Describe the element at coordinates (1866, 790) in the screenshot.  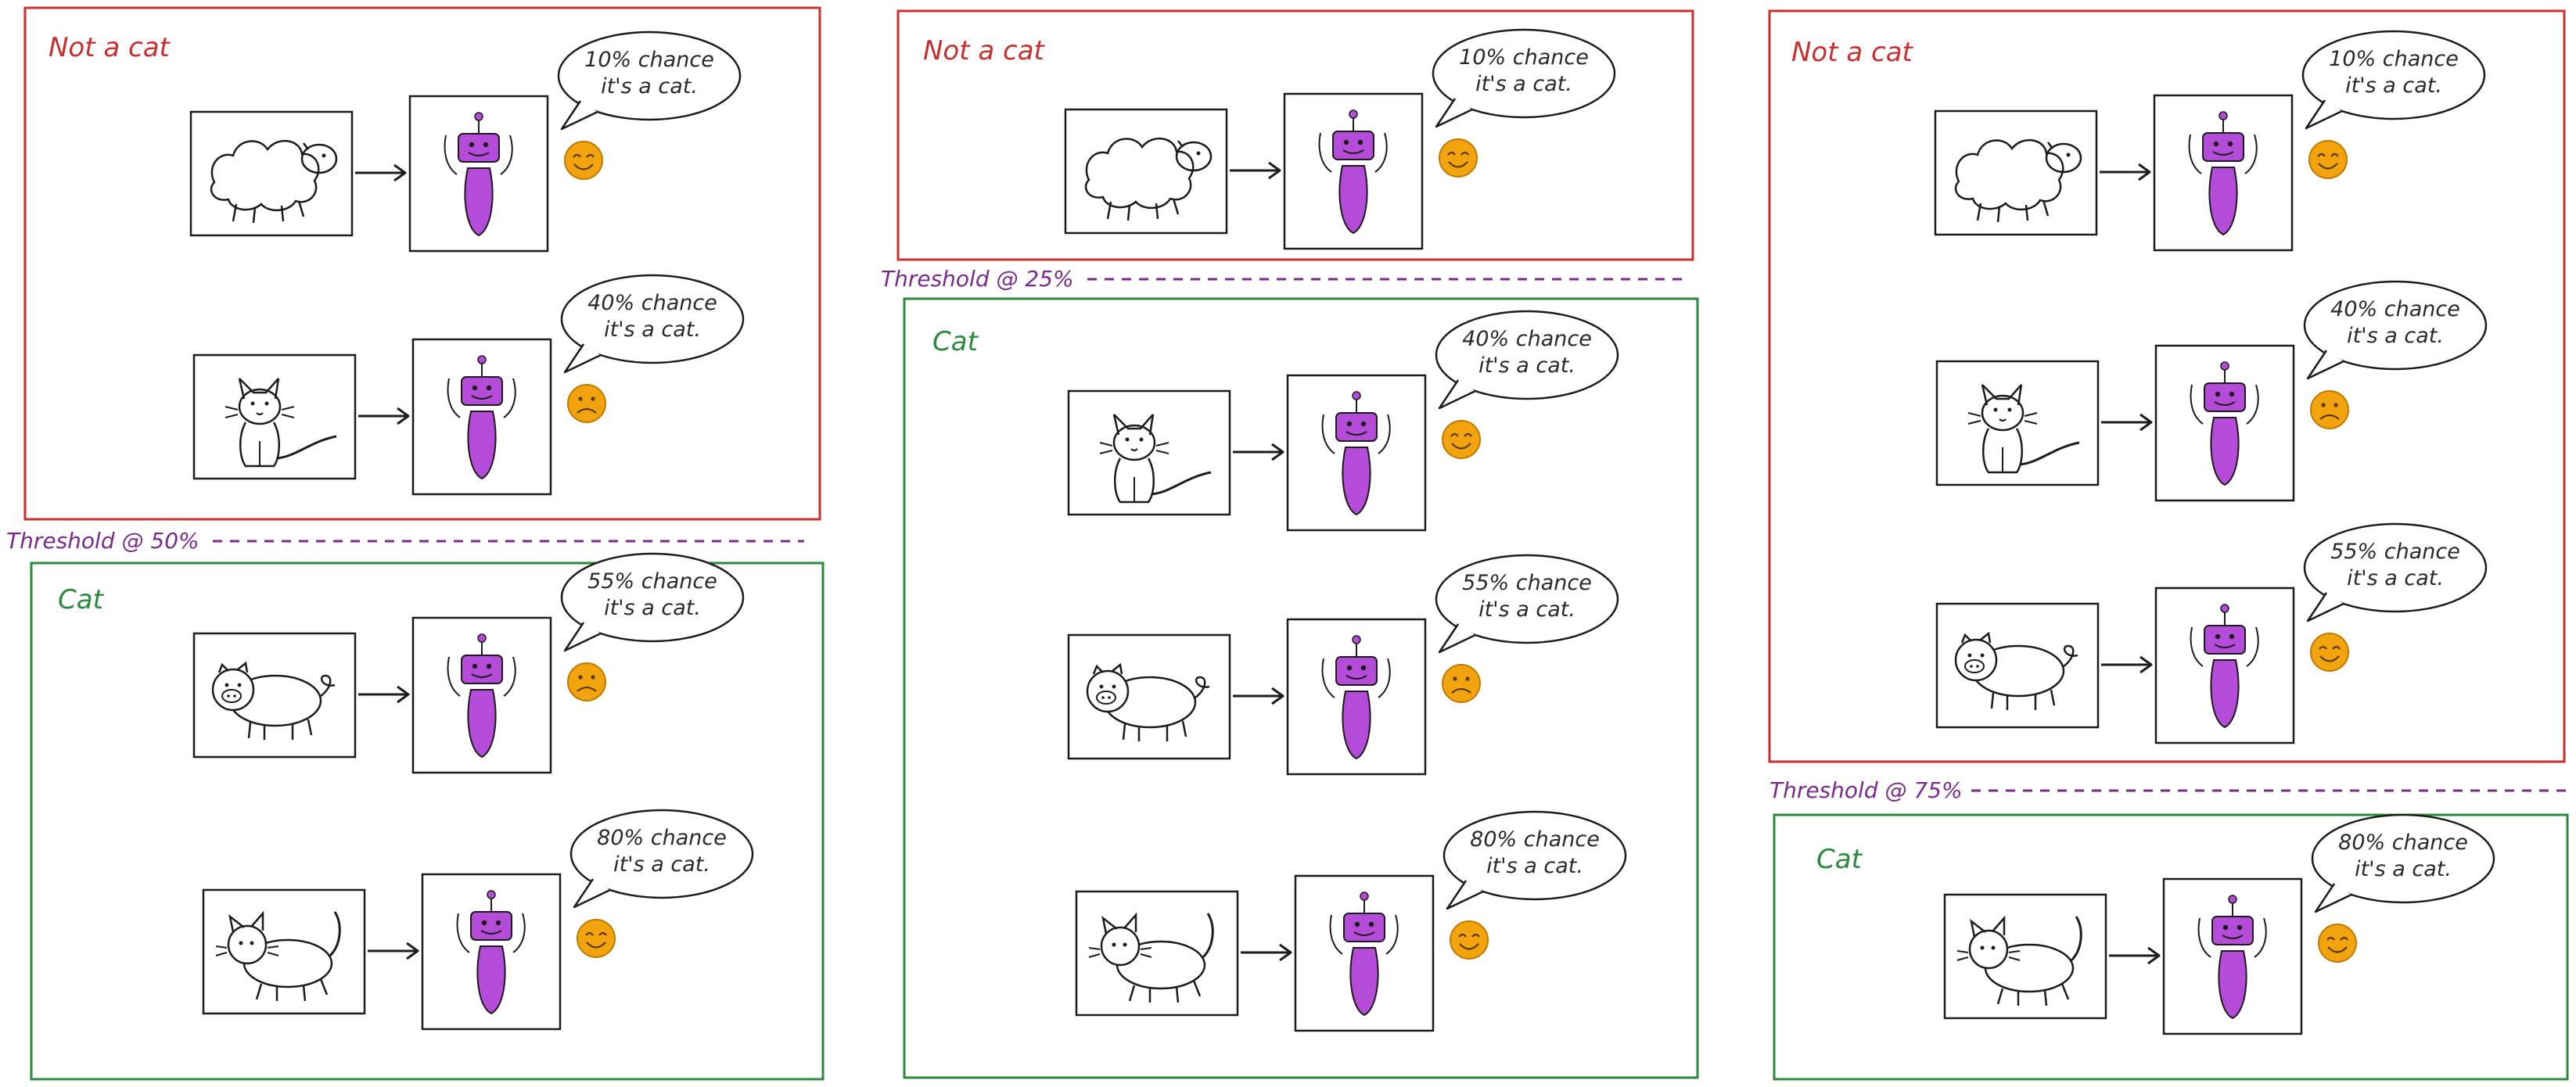
I see `threshold-label: Threshold @ 75%` at that location.